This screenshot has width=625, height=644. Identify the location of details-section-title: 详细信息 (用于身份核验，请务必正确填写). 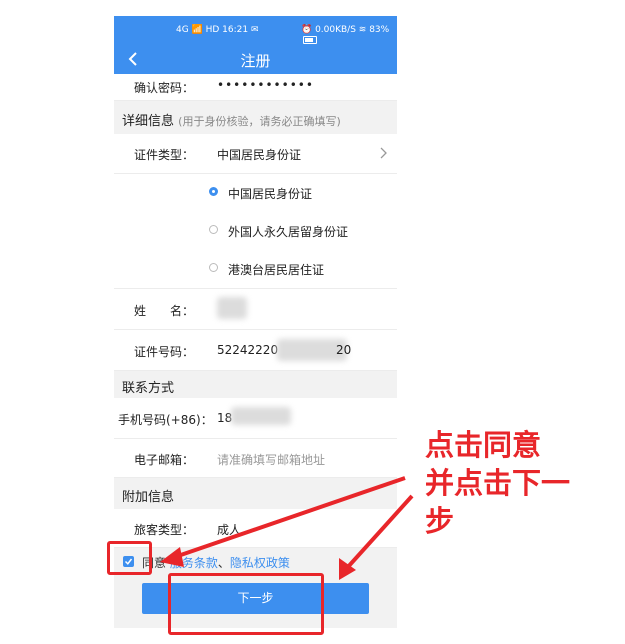
(231, 119).